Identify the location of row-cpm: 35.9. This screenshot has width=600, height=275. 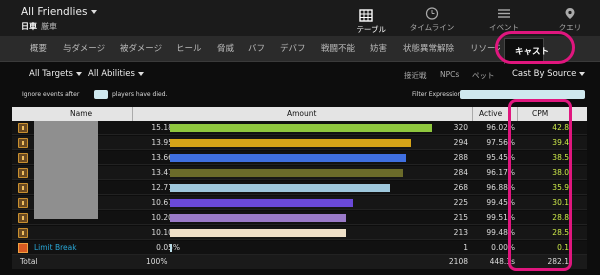
(560, 187).